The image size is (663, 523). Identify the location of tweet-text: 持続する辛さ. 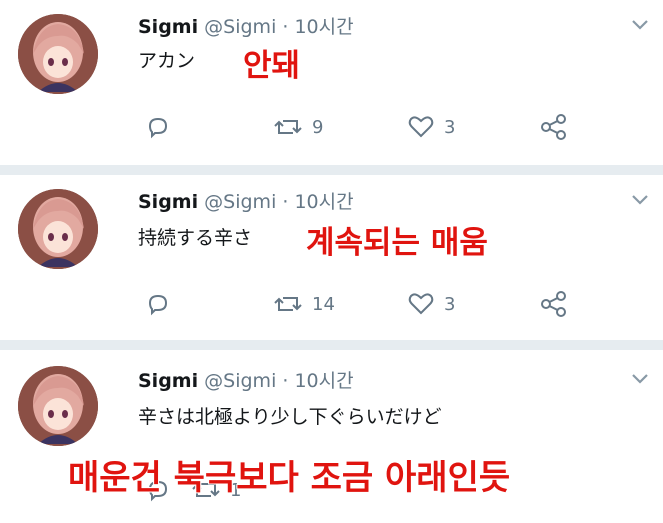
(195, 238).